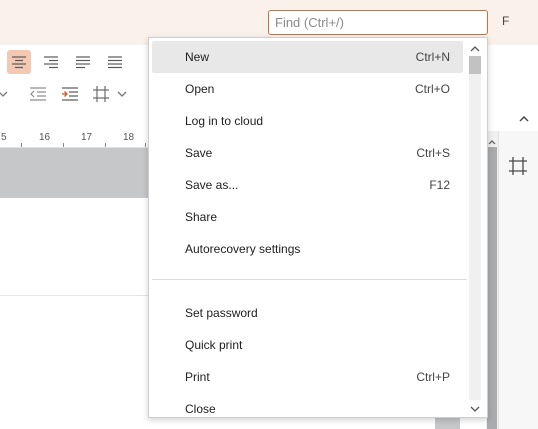 The image size is (538, 429). What do you see at coordinates (83, 62) in the screenshot?
I see `justify-button` at bounding box center [83, 62].